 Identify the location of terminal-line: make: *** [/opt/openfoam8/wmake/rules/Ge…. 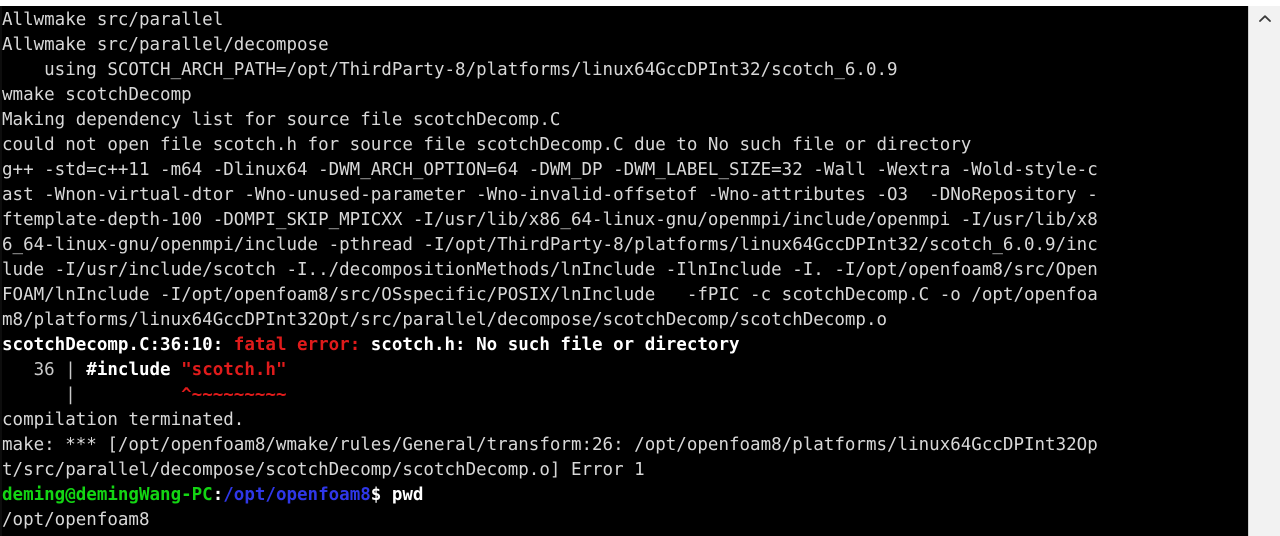
(625, 445).